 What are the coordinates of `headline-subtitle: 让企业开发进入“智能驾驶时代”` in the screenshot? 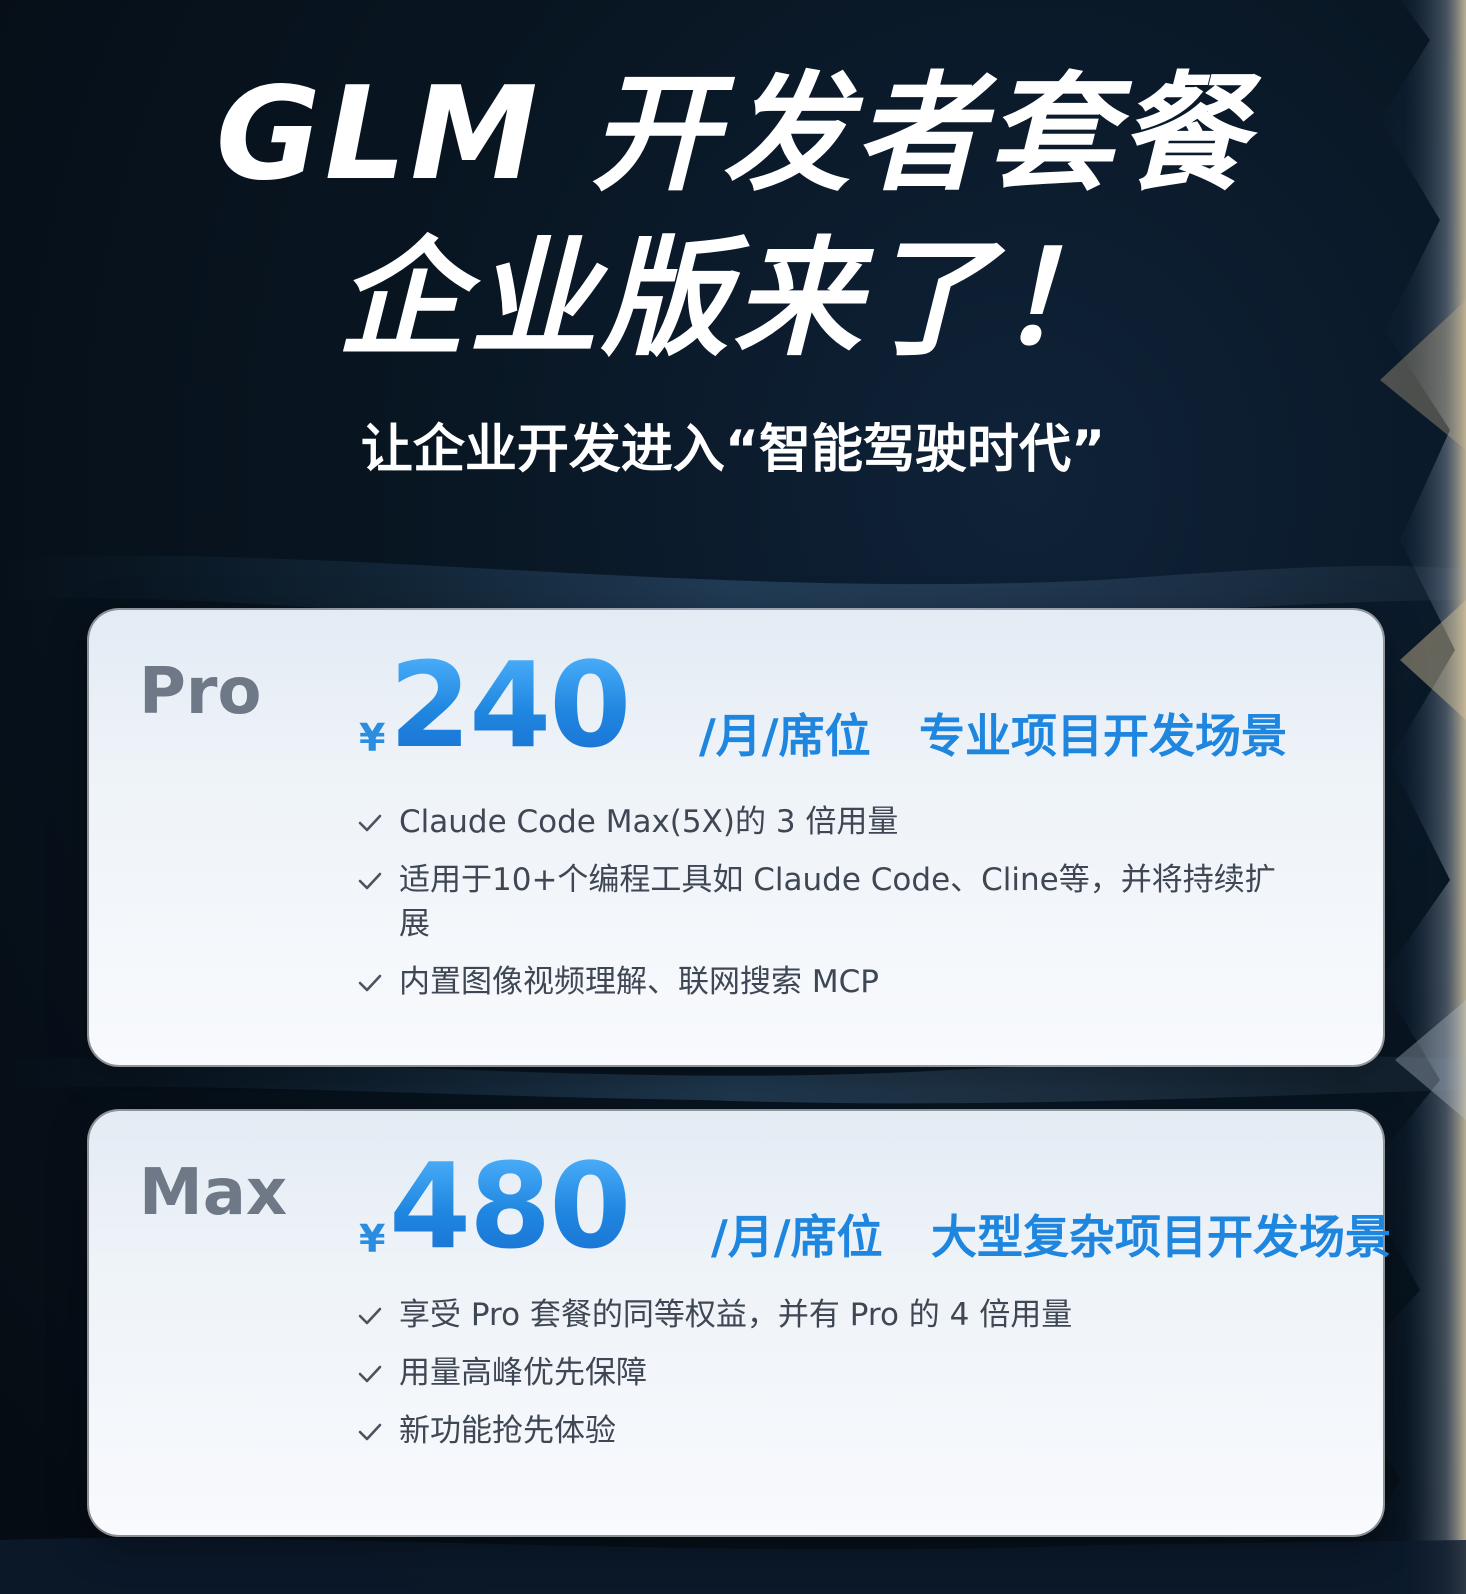 It's located at (733, 450).